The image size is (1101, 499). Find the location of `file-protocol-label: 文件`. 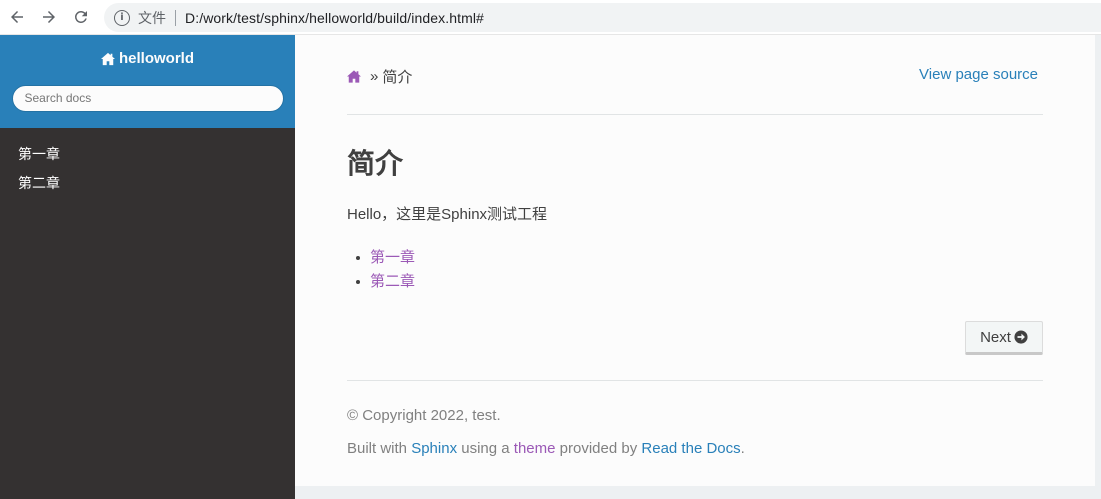

file-protocol-label: 文件 is located at coordinates (152, 17).